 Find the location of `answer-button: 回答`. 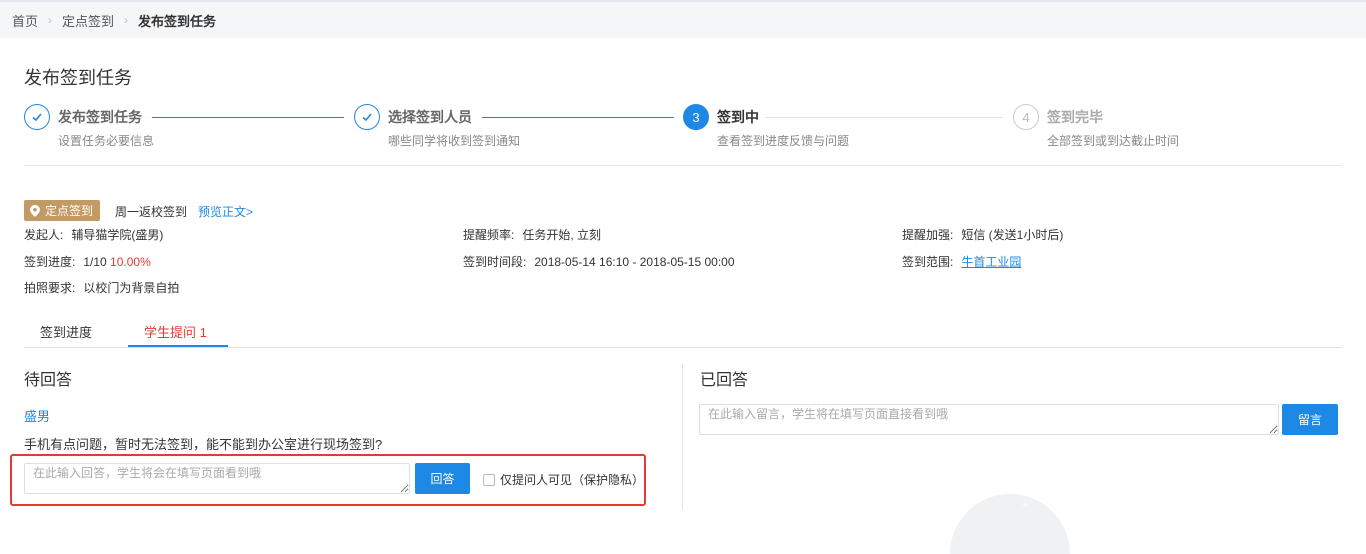

answer-button: 回答 is located at coordinates (442, 478).